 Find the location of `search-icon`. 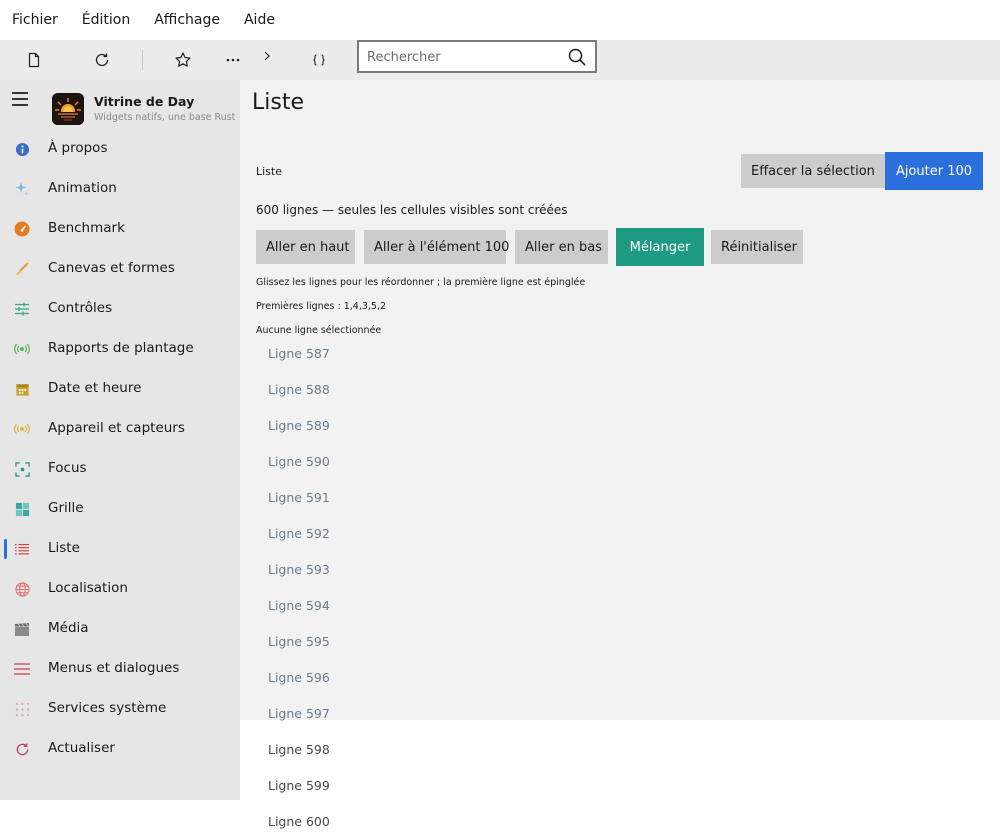

search-icon is located at coordinates (577, 57).